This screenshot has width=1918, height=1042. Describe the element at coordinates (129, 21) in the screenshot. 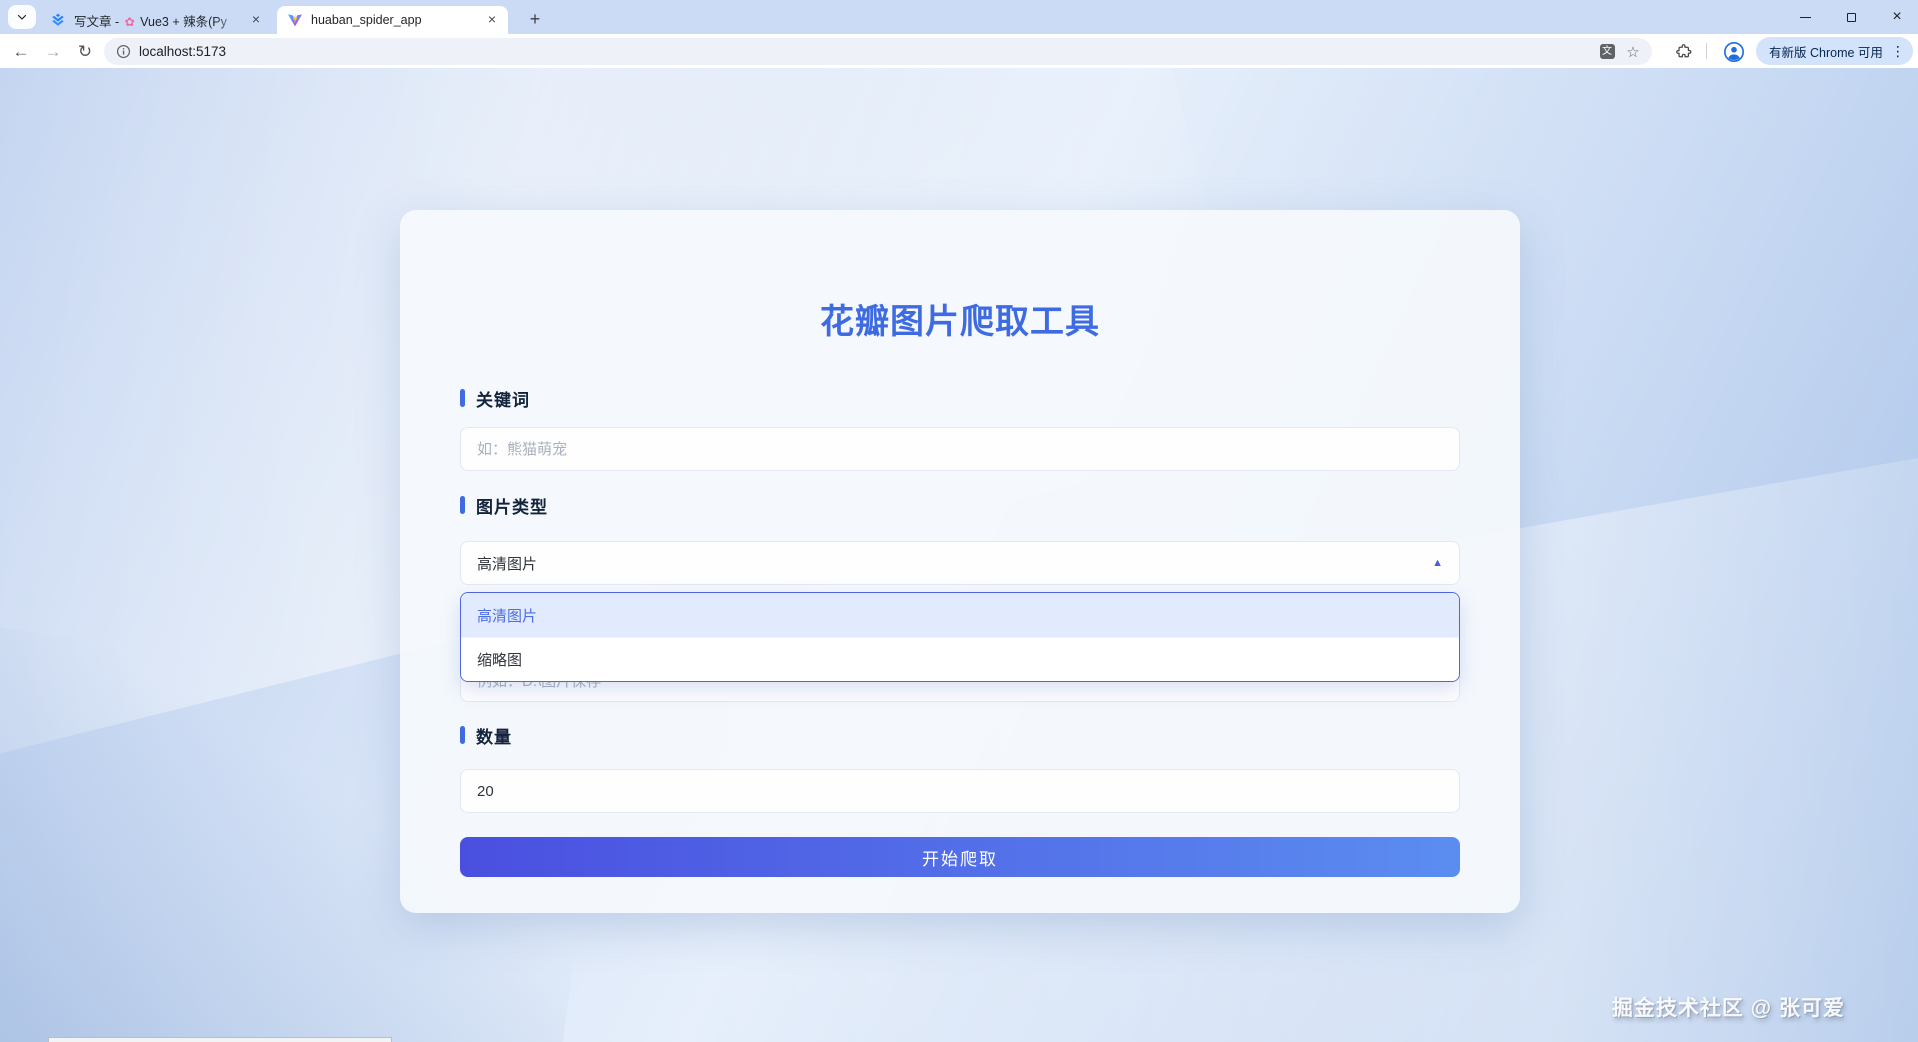

I see `flower-icon: ✿` at that location.